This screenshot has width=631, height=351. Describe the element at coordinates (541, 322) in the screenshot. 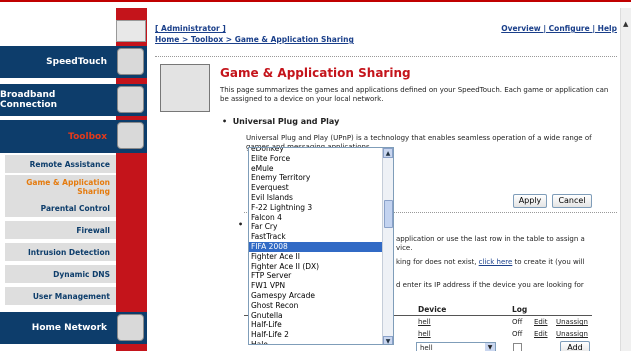

I see `row1-edit-link: Edit` at that location.